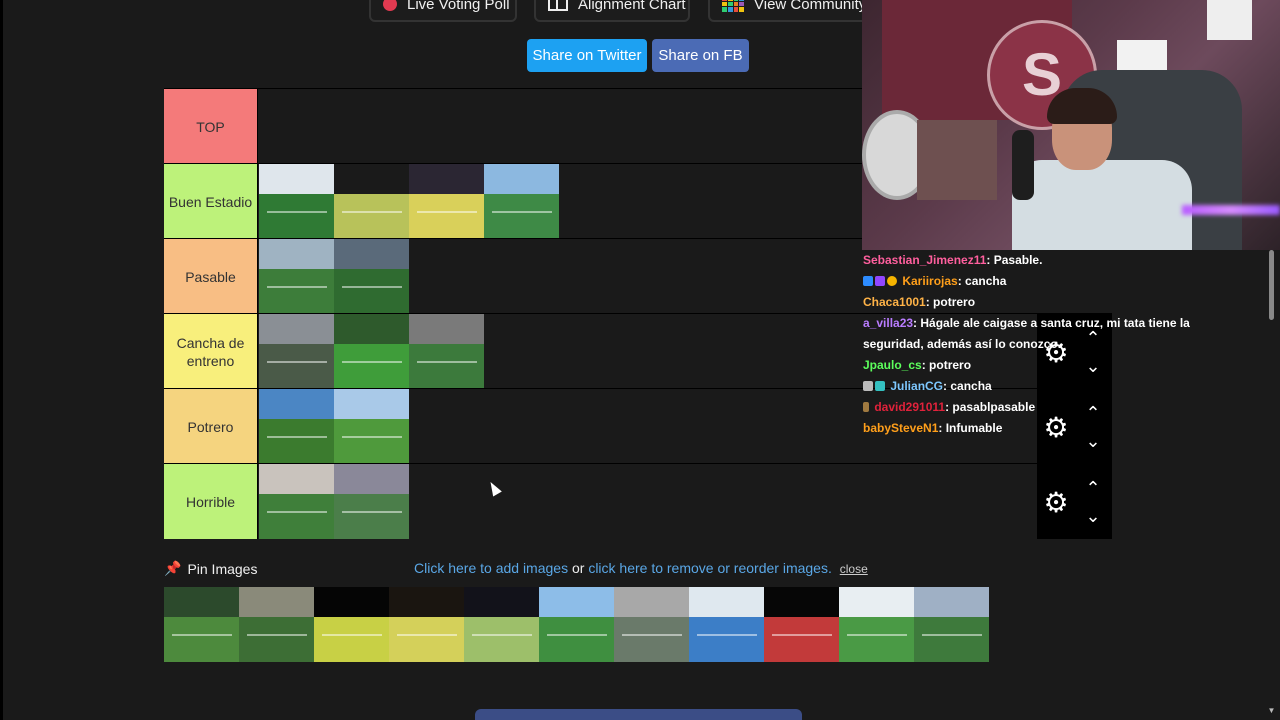 This screenshot has width=1280, height=720. I want to click on tier-items-cancha-de-entreno, so click(371, 351).